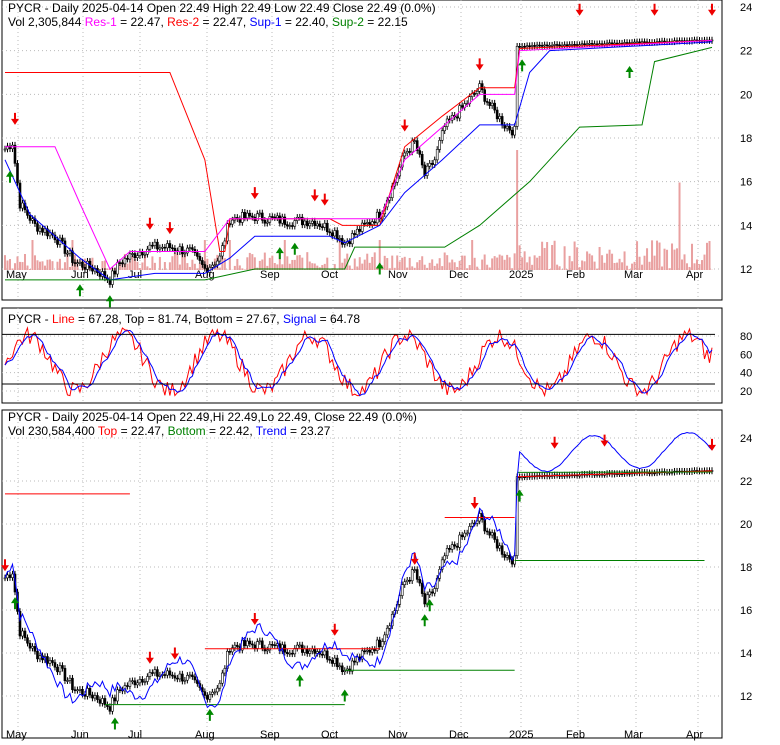  Describe the element at coordinates (746, 183) in the screenshot. I see `price-tick-label: 16` at that location.